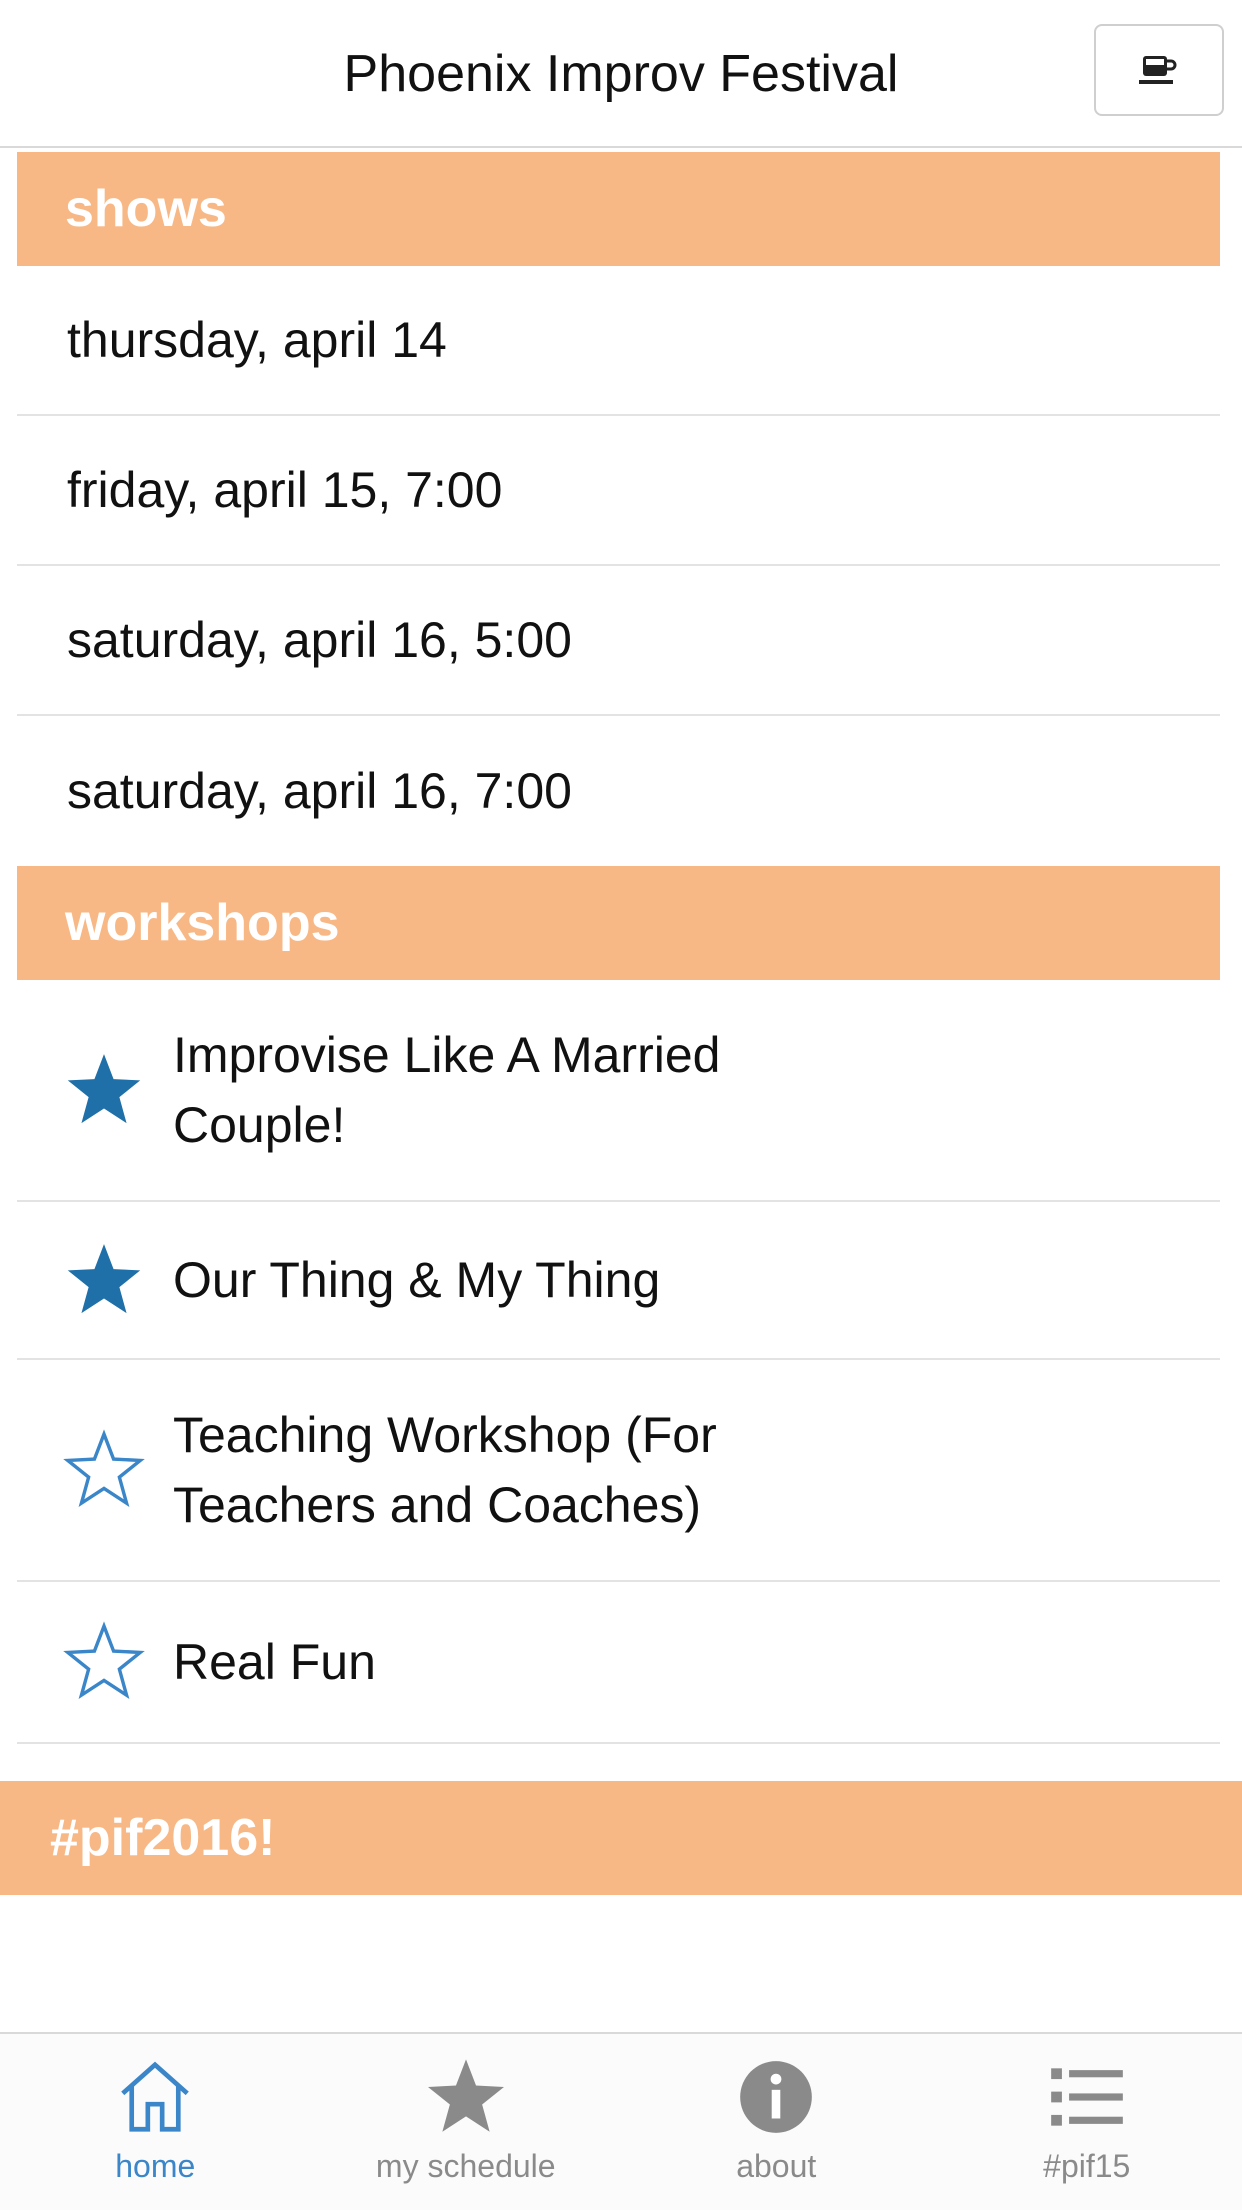  I want to click on workshop-item: Improvise Like A Married Couple!, so click(618, 1091).